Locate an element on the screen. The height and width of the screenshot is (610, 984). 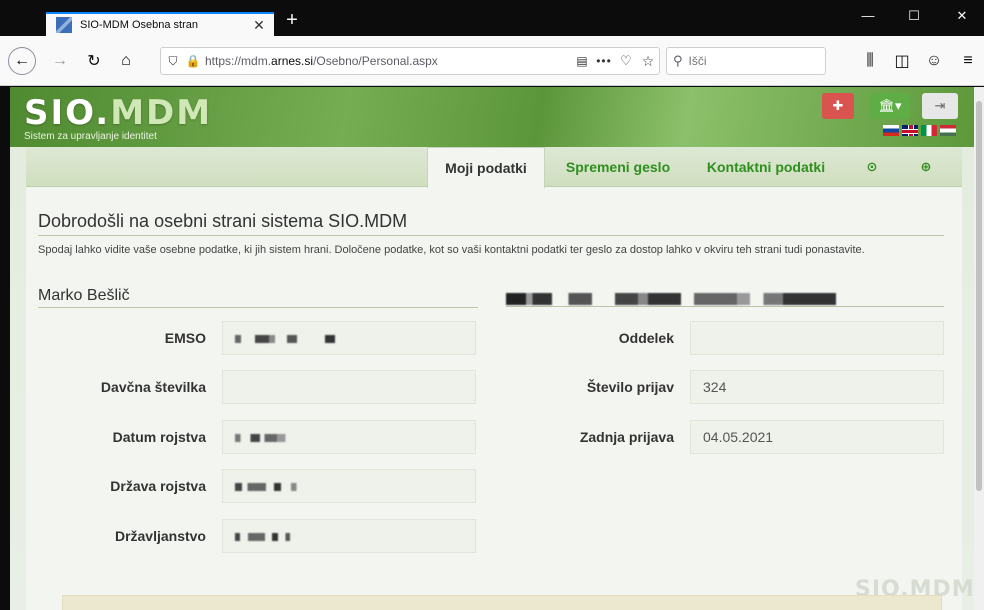
field-row-drzava: Država rojstva is located at coordinates (256, 486).